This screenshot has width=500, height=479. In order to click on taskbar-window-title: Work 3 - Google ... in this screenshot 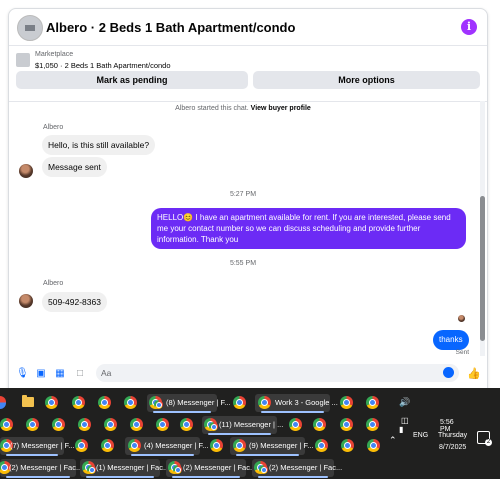, I will do `click(306, 402)`.